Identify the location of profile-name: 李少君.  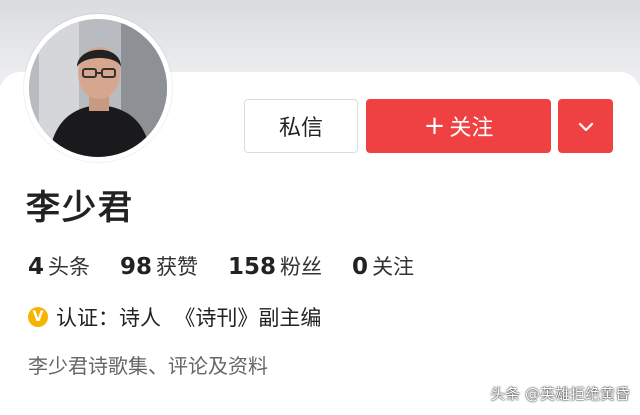
(80, 208).